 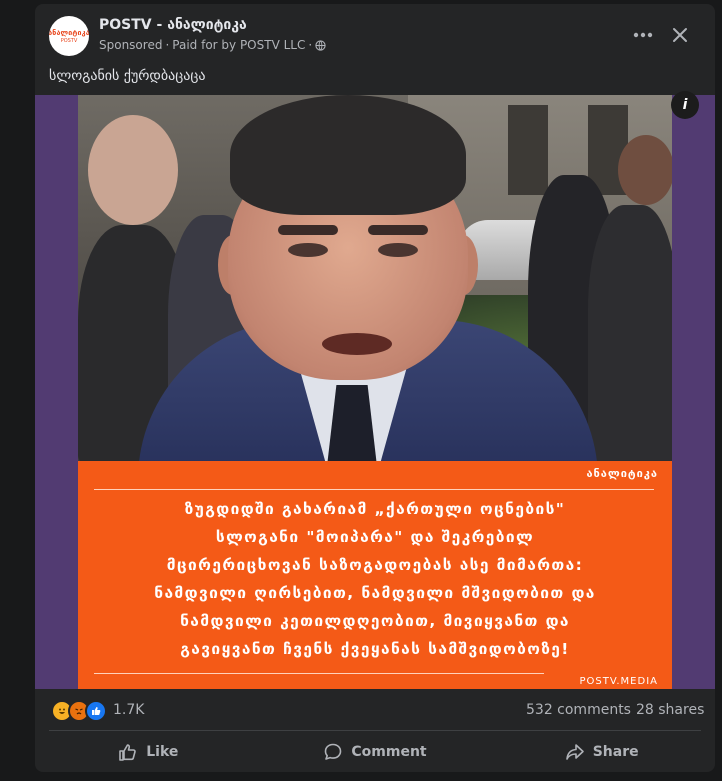 I want to click on info-icon: i, so click(x=685, y=105).